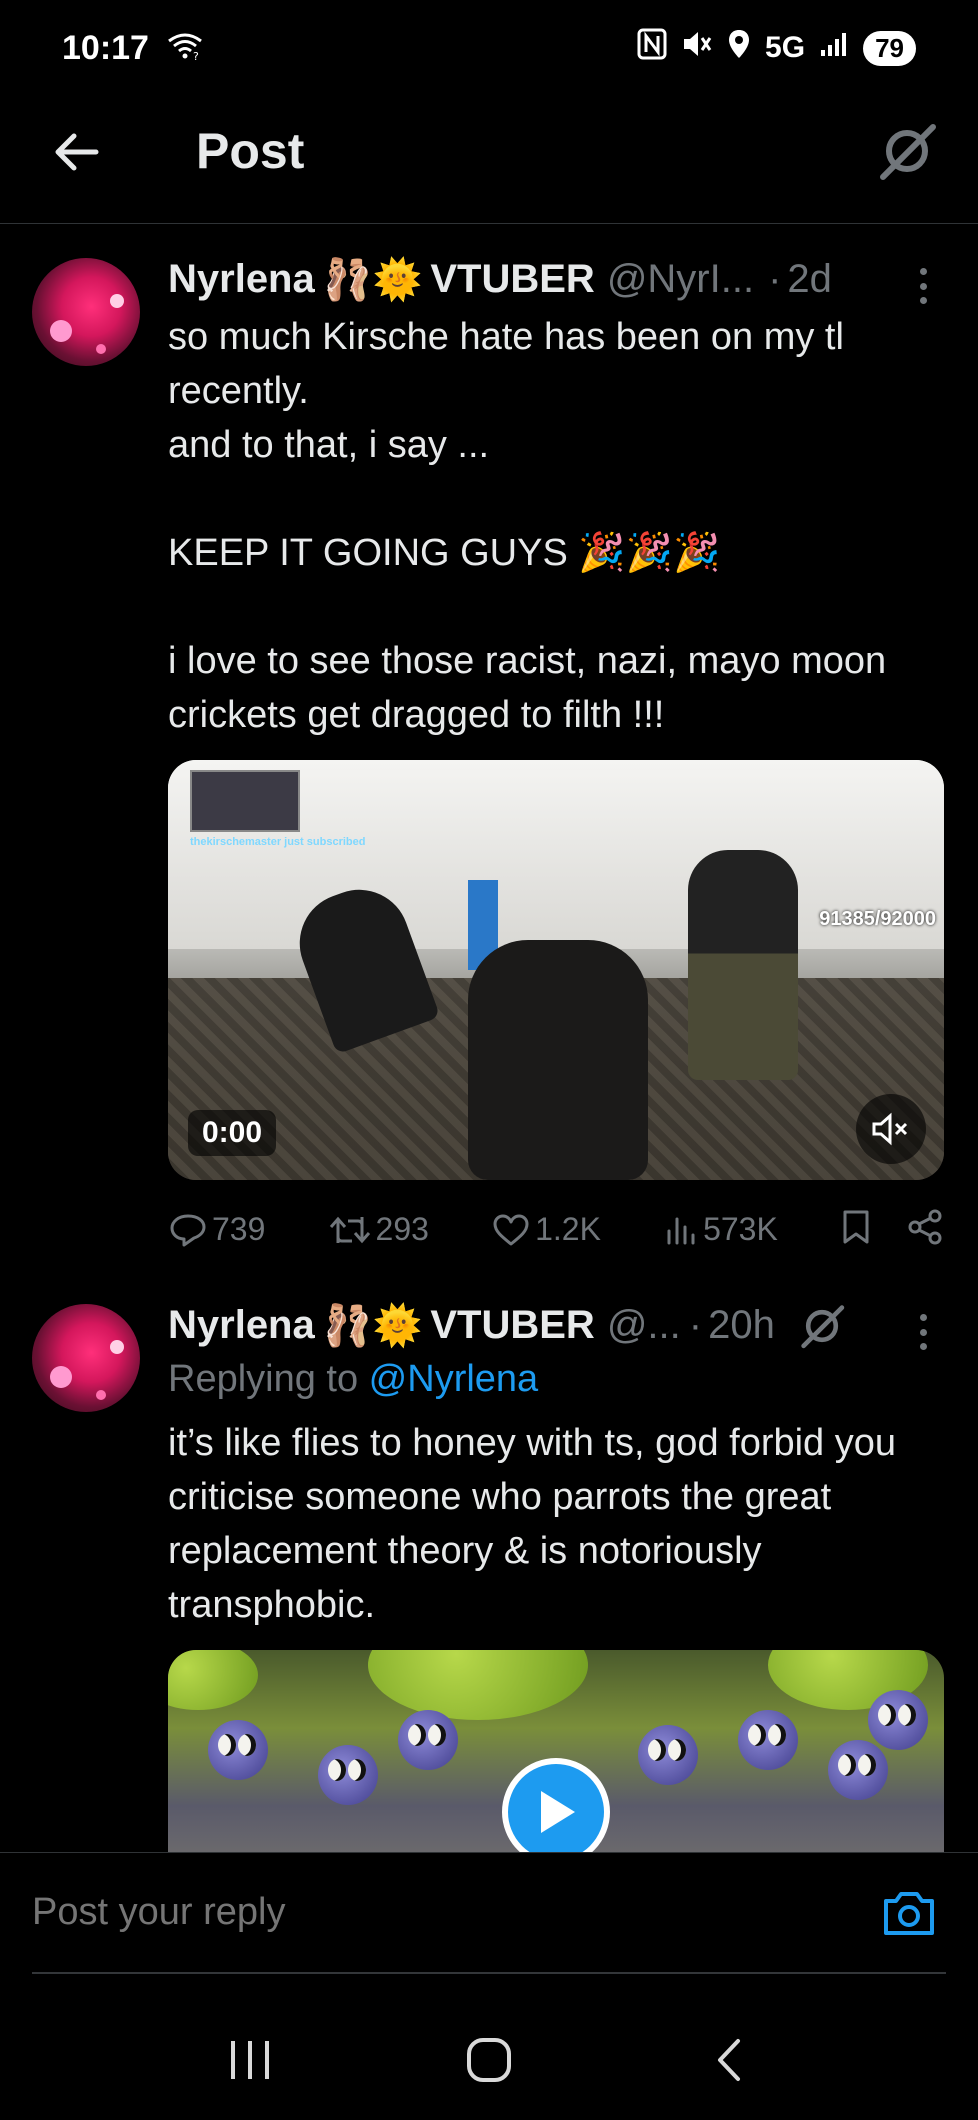 This screenshot has width=978, height=2120. I want to click on tweet-actions: 739 293 1.2K 573K, so click(556, 1229).